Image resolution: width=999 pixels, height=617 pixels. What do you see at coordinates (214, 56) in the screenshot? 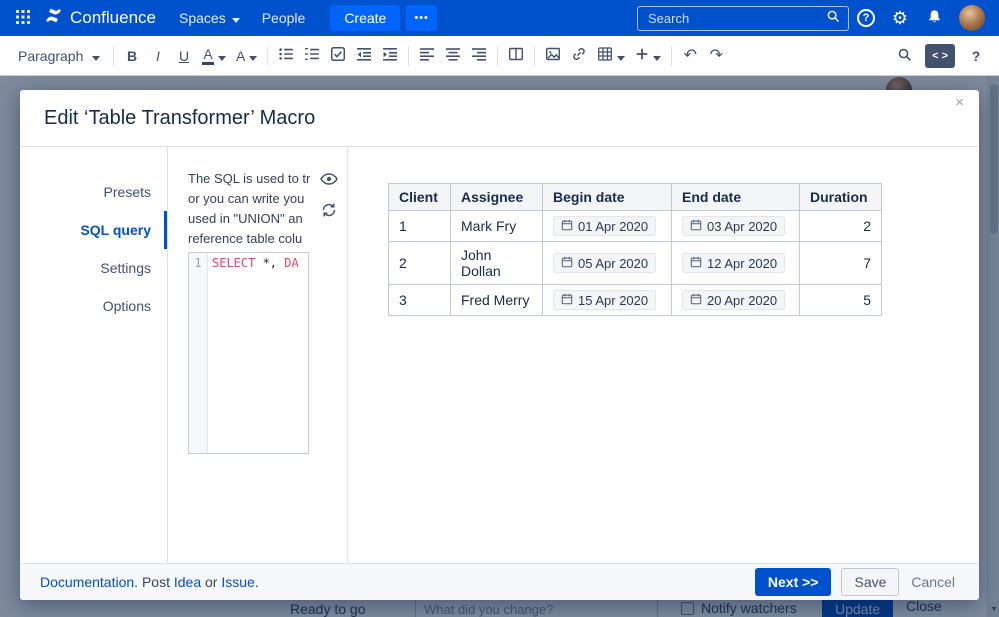
I see `text-color-dropdown: A` at bounding box center [214, 56].